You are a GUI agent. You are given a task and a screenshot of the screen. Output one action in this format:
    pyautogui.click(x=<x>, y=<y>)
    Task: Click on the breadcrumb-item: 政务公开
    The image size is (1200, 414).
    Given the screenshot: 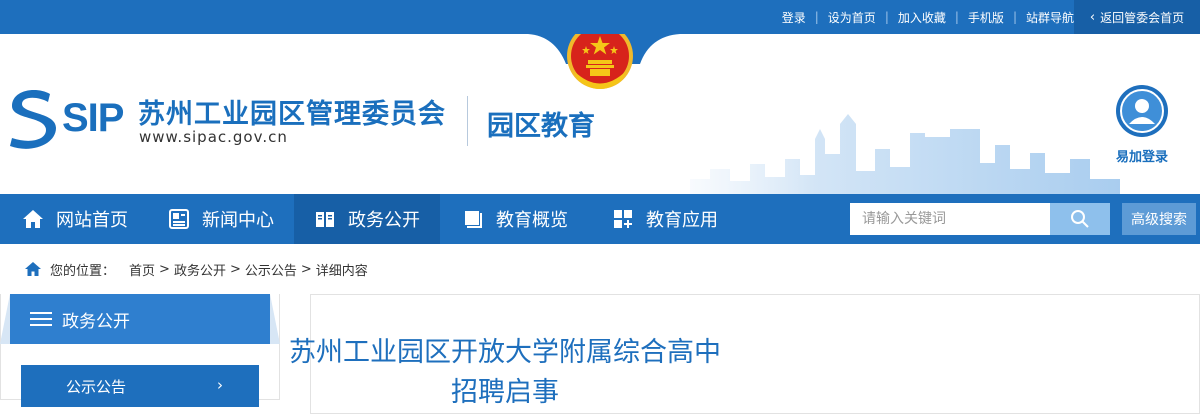 What is the action you would take?
    pyautogui.click(x=200, y=269)
    